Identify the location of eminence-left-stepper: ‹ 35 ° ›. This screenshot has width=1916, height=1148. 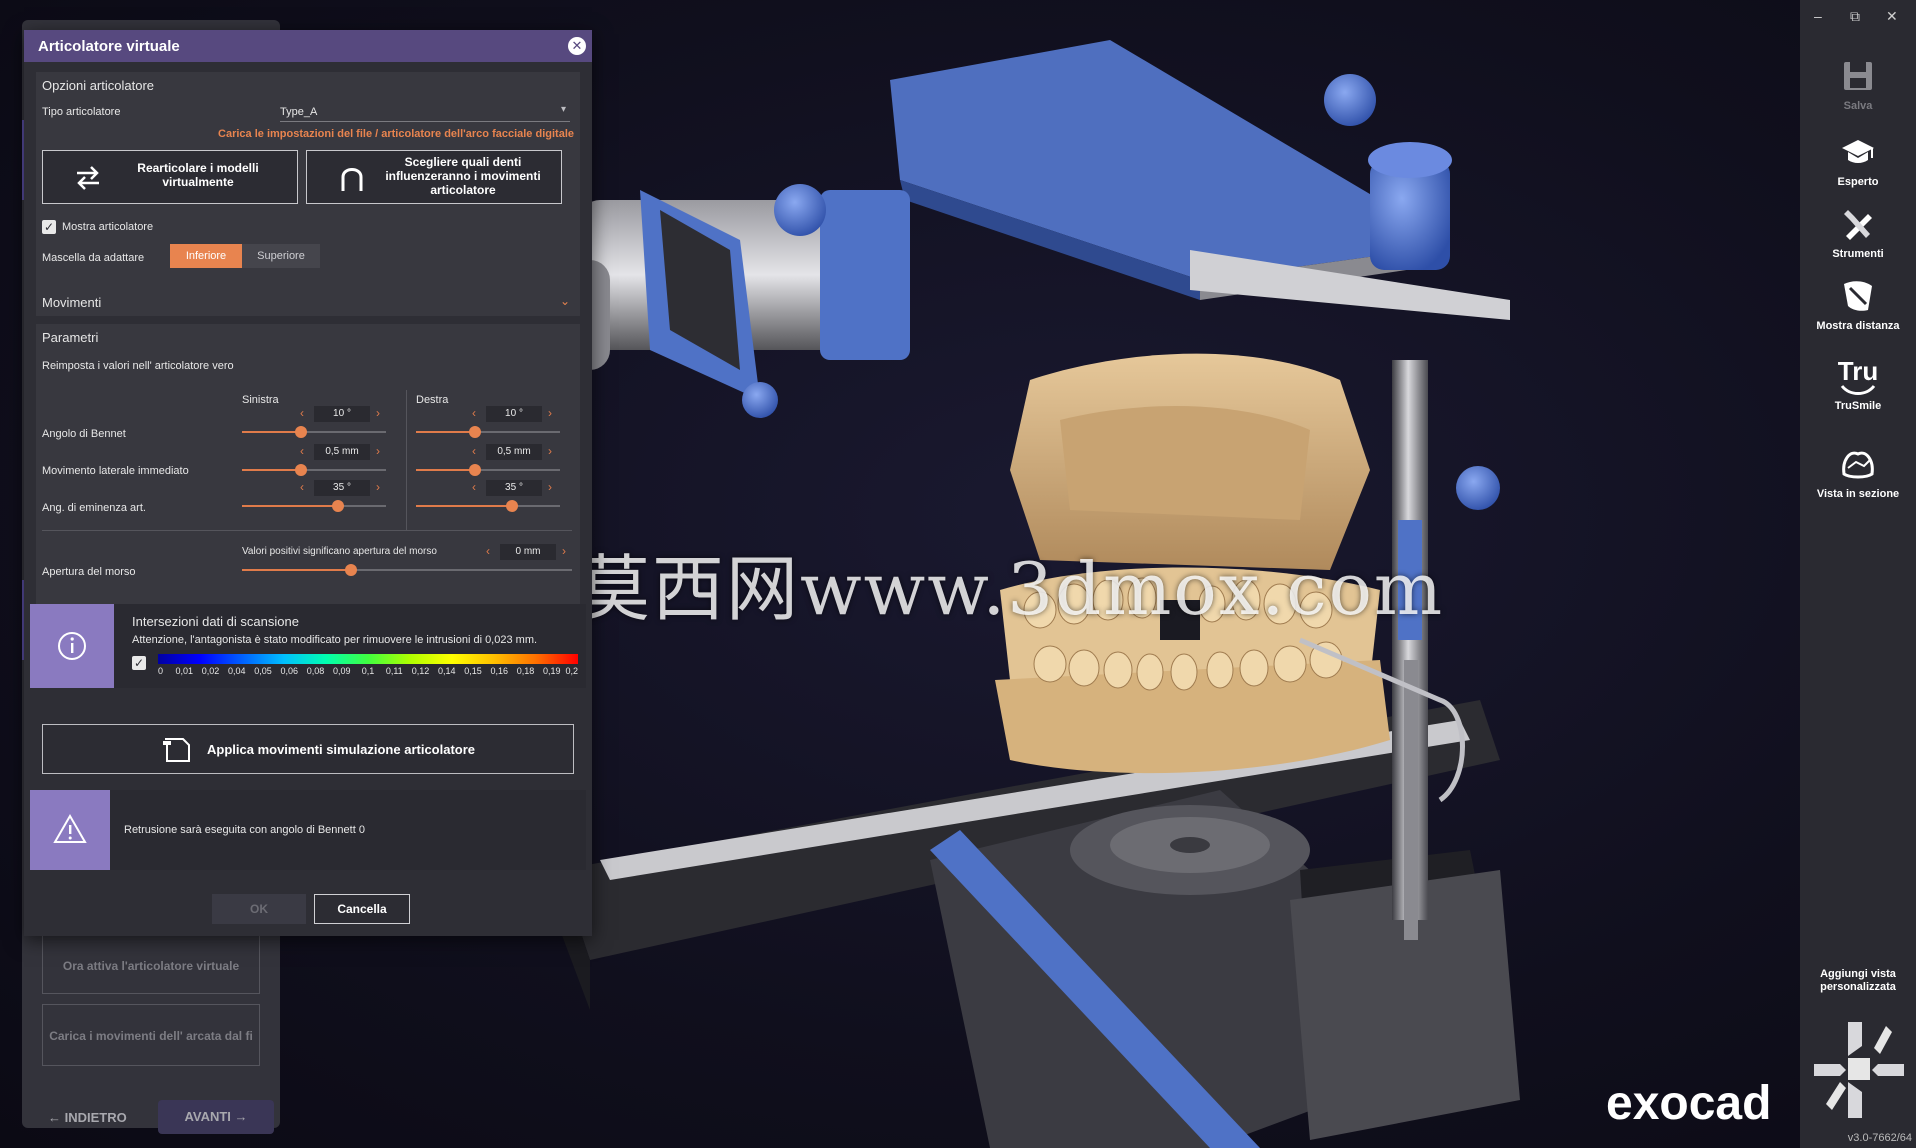
(342, 488).